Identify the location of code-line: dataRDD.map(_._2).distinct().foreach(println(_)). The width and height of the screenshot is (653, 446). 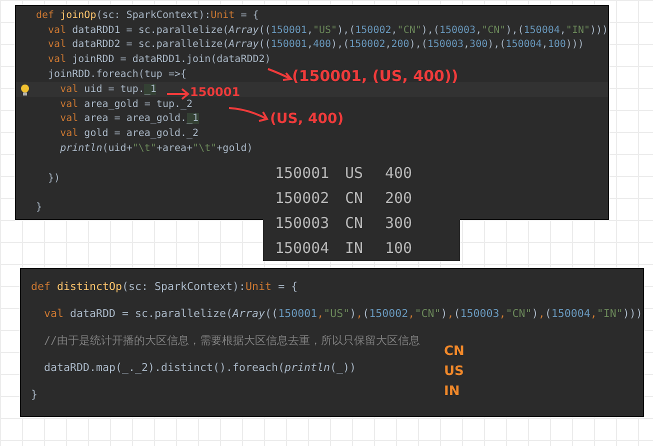
(199, 367).